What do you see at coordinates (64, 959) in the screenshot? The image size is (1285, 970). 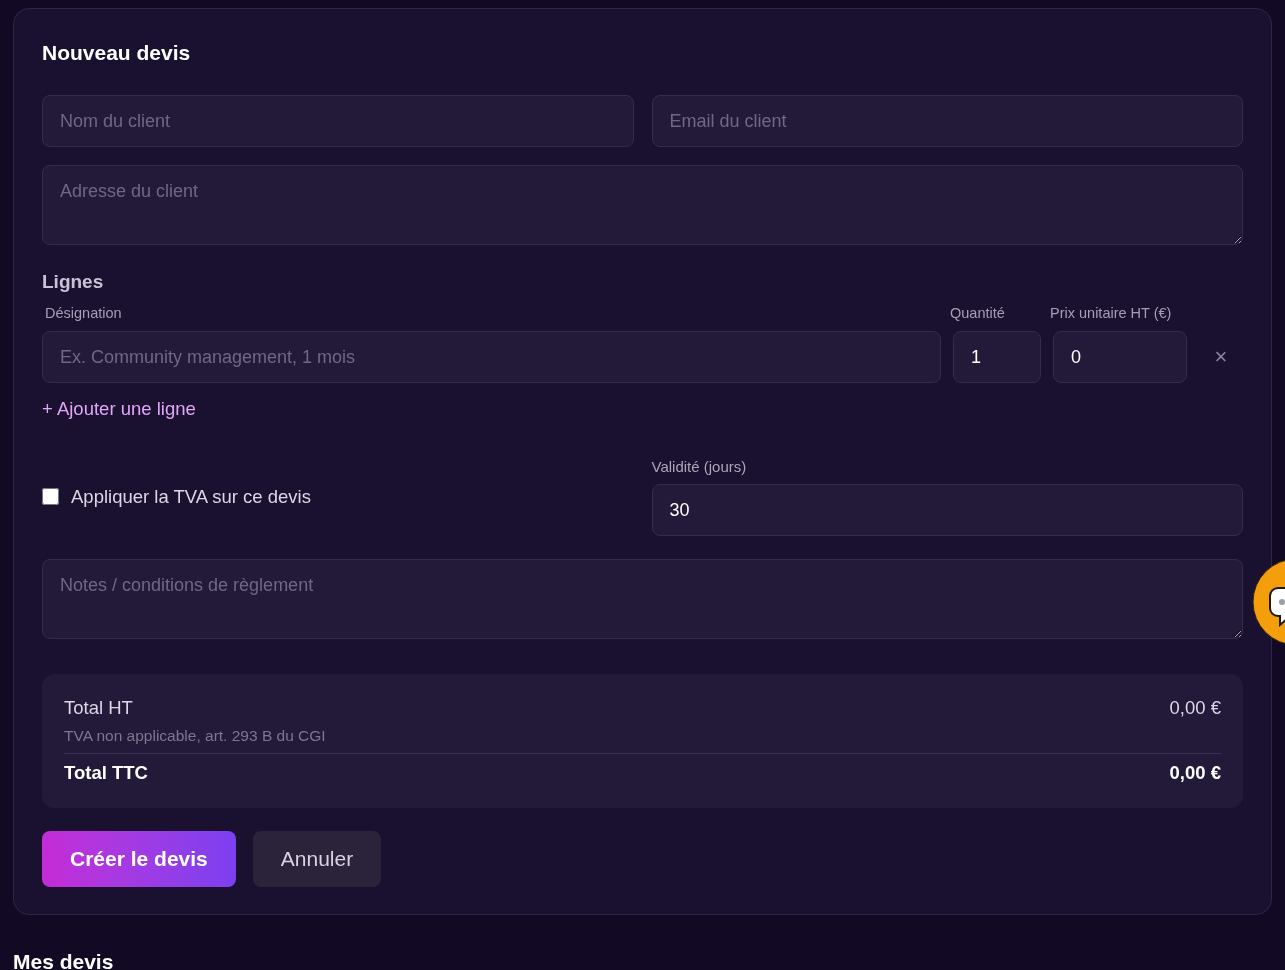 I see `section-heading: Mes devis` at bounding box center [64, 959].